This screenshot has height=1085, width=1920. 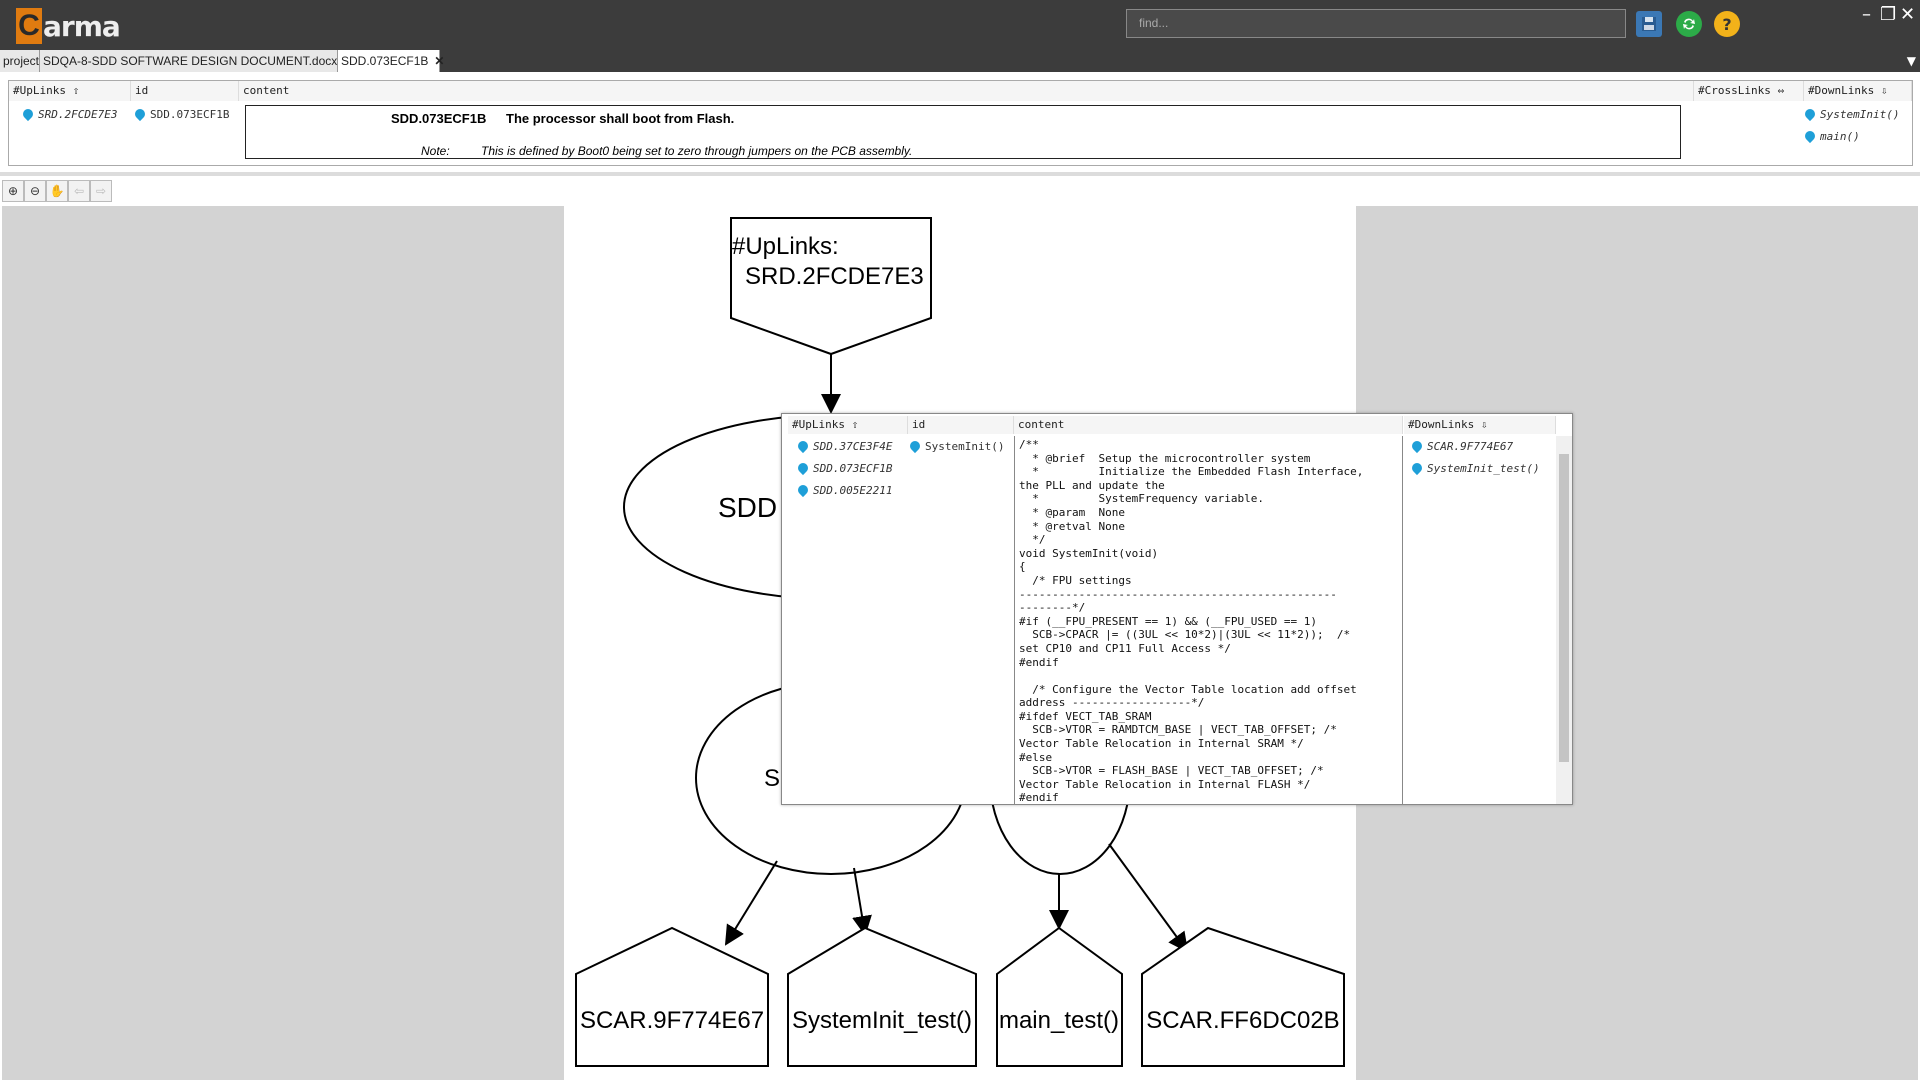 I want to click on pan-hand-icon: ✋, so click(x=57, y=191).